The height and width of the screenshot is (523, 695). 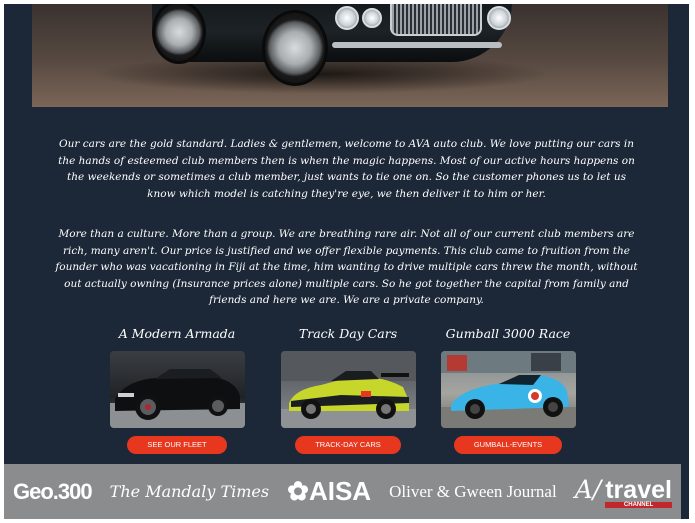 I want to click on fleet-car-image, so click(x=177, y=389).